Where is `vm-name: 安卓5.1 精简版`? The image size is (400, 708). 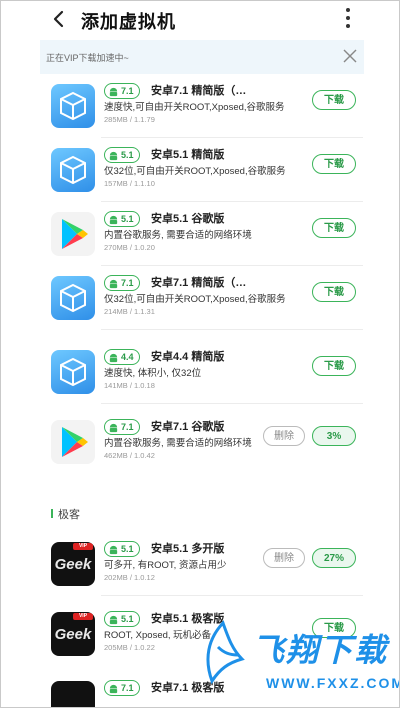
vm-name: 安卓5.1 精简版 is located at coordinates (188, 155).